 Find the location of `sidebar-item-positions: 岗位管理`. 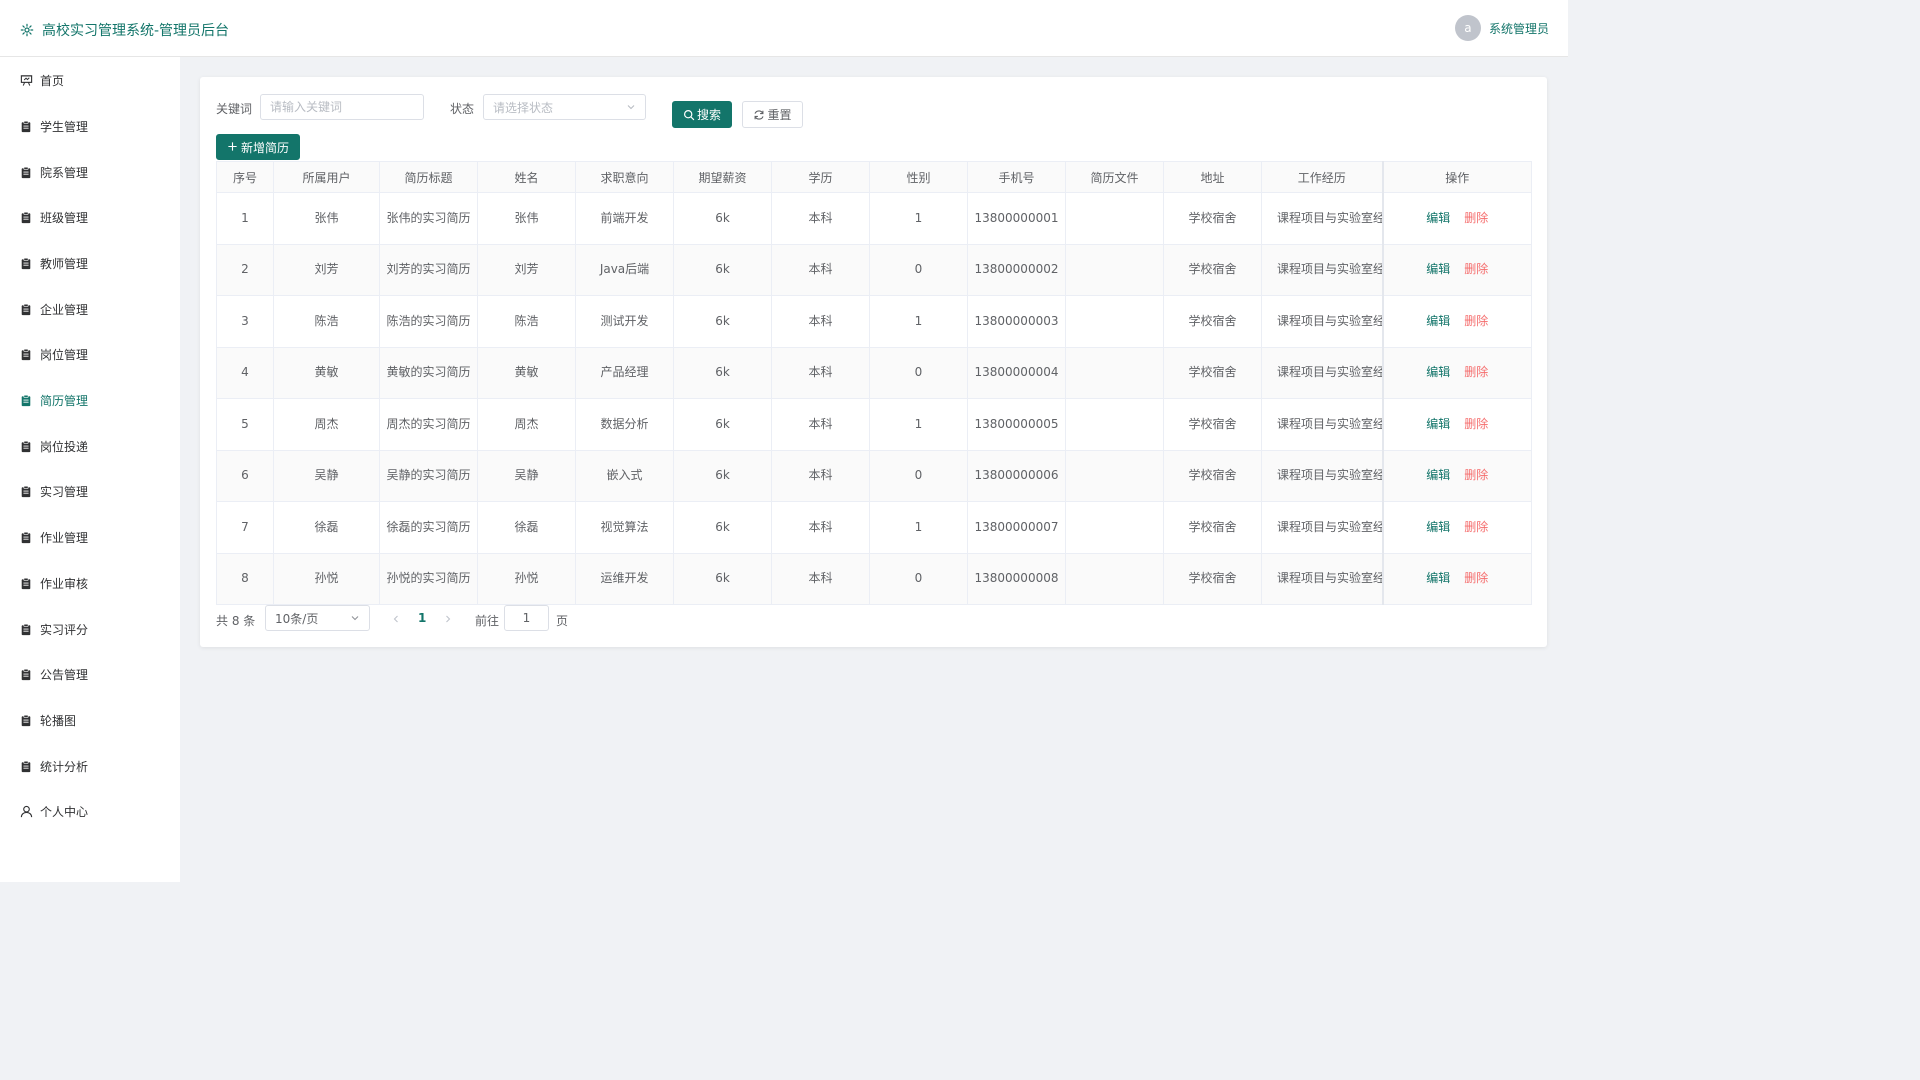

sidebar-item-positions: 岗位管理 is located at coordinates (90, 354).